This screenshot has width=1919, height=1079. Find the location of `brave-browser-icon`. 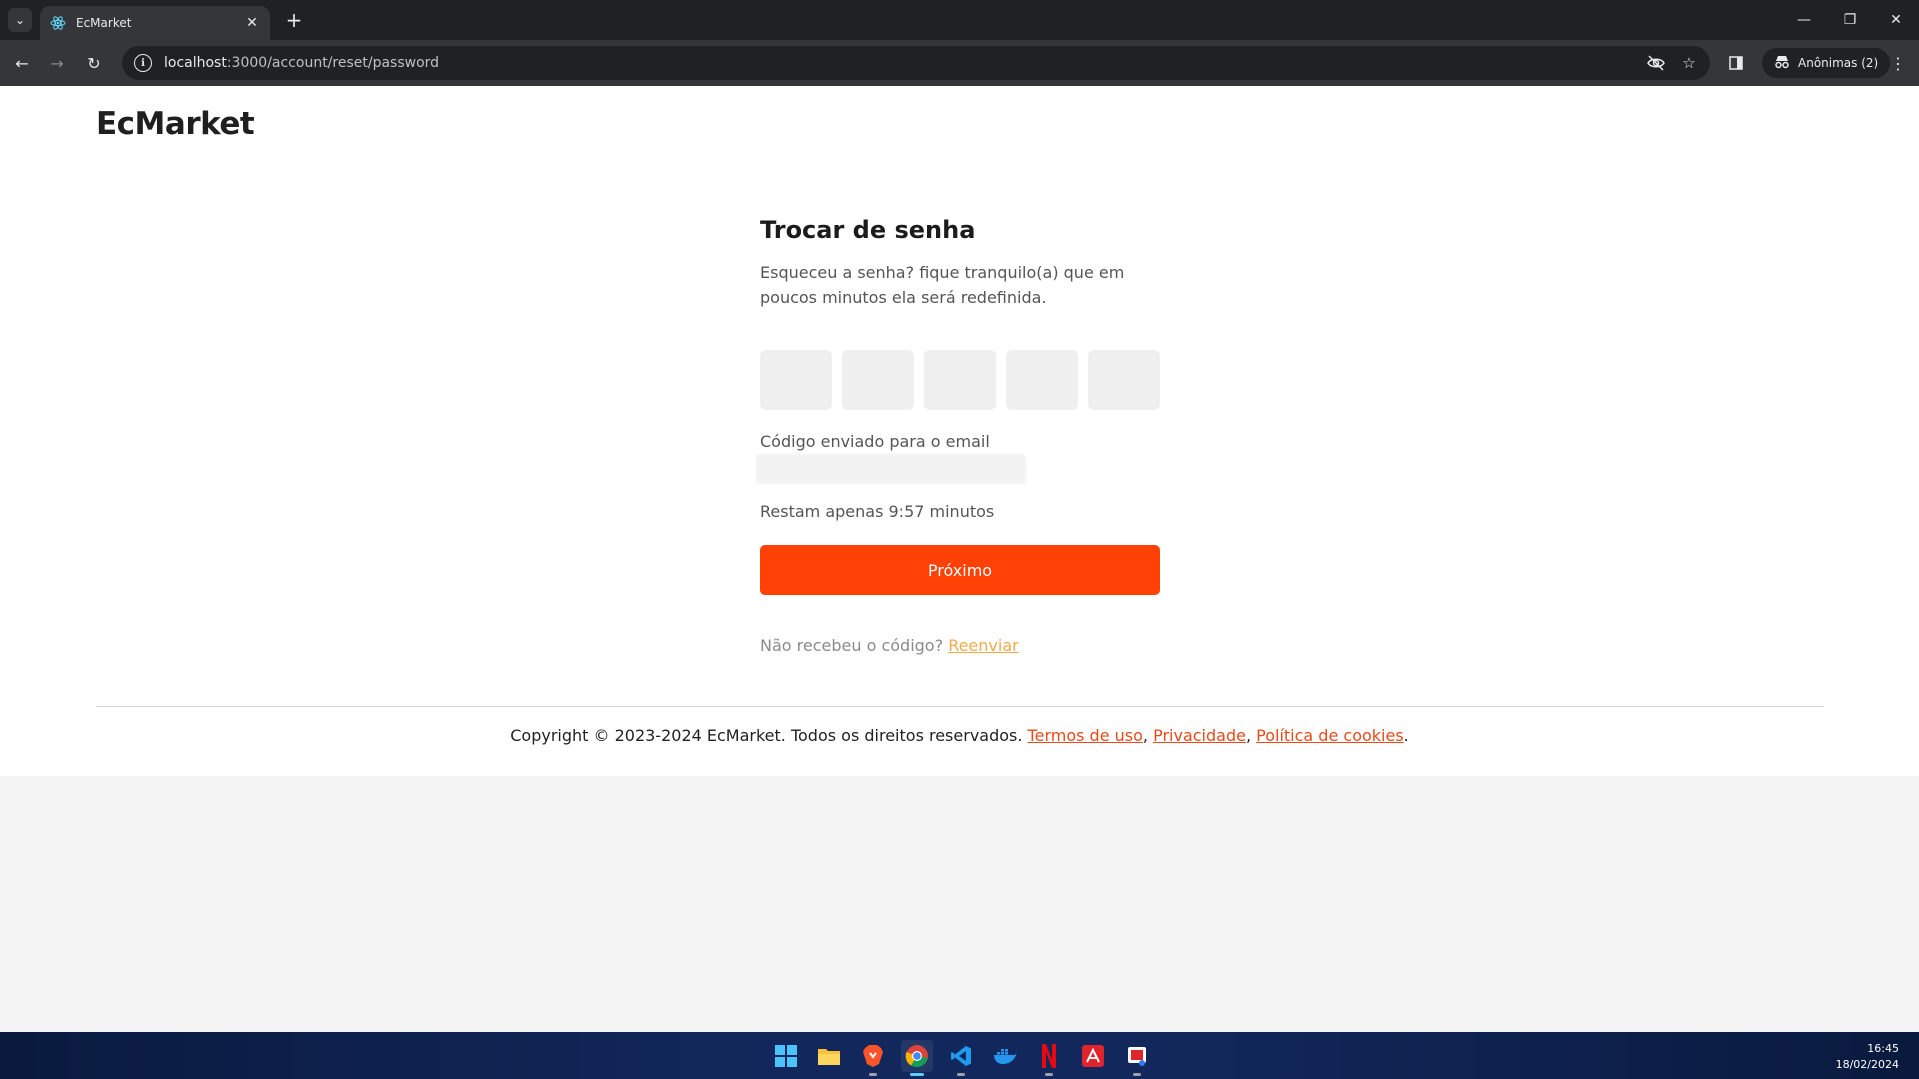

brave-browser-icon is located at coordinates (873, 1058).